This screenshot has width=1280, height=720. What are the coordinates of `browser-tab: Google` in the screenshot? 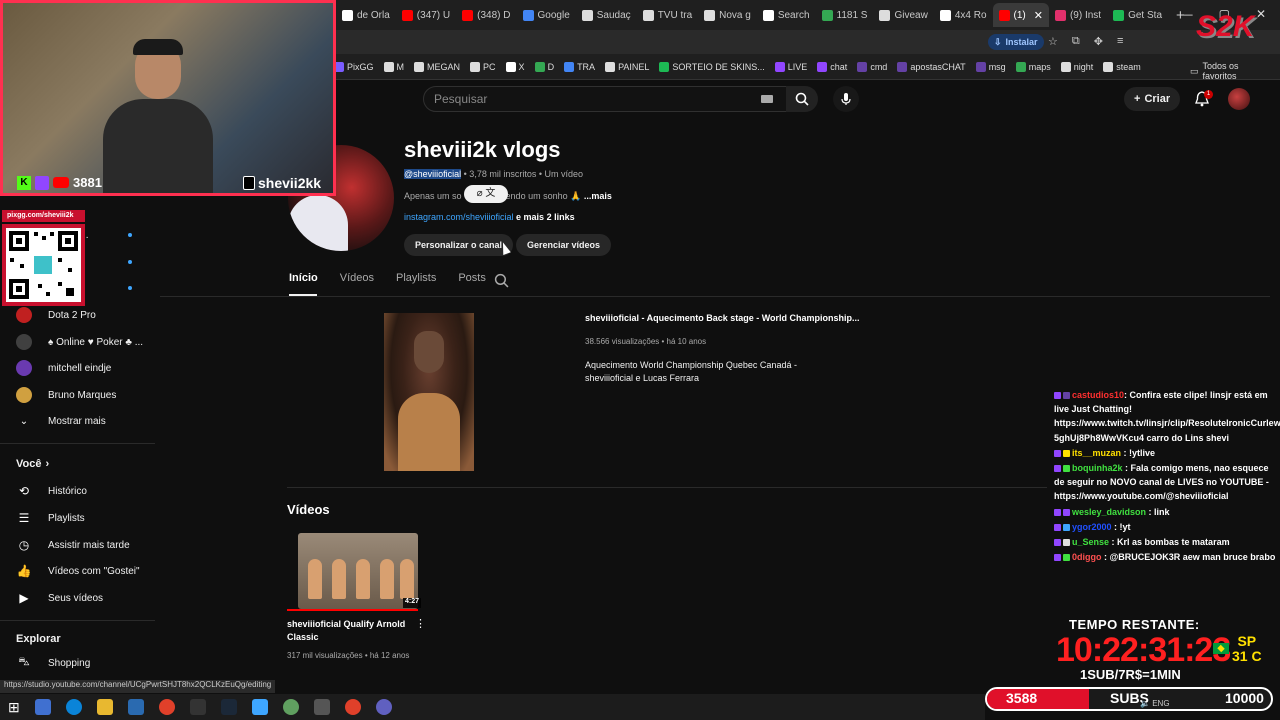 It's located at (546, 15).